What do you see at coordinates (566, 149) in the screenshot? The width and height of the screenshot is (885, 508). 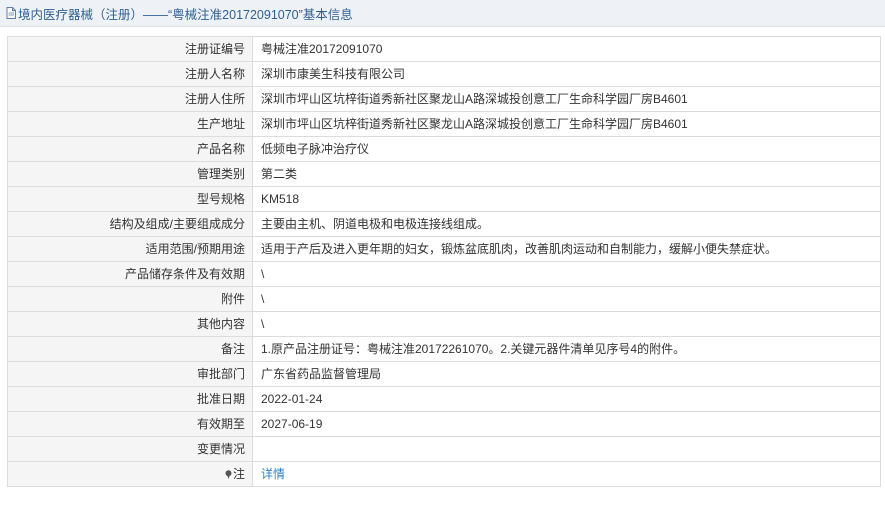 I see `field-value: 低频电子脉冲治疗仪` at bounding box center [566, 149].